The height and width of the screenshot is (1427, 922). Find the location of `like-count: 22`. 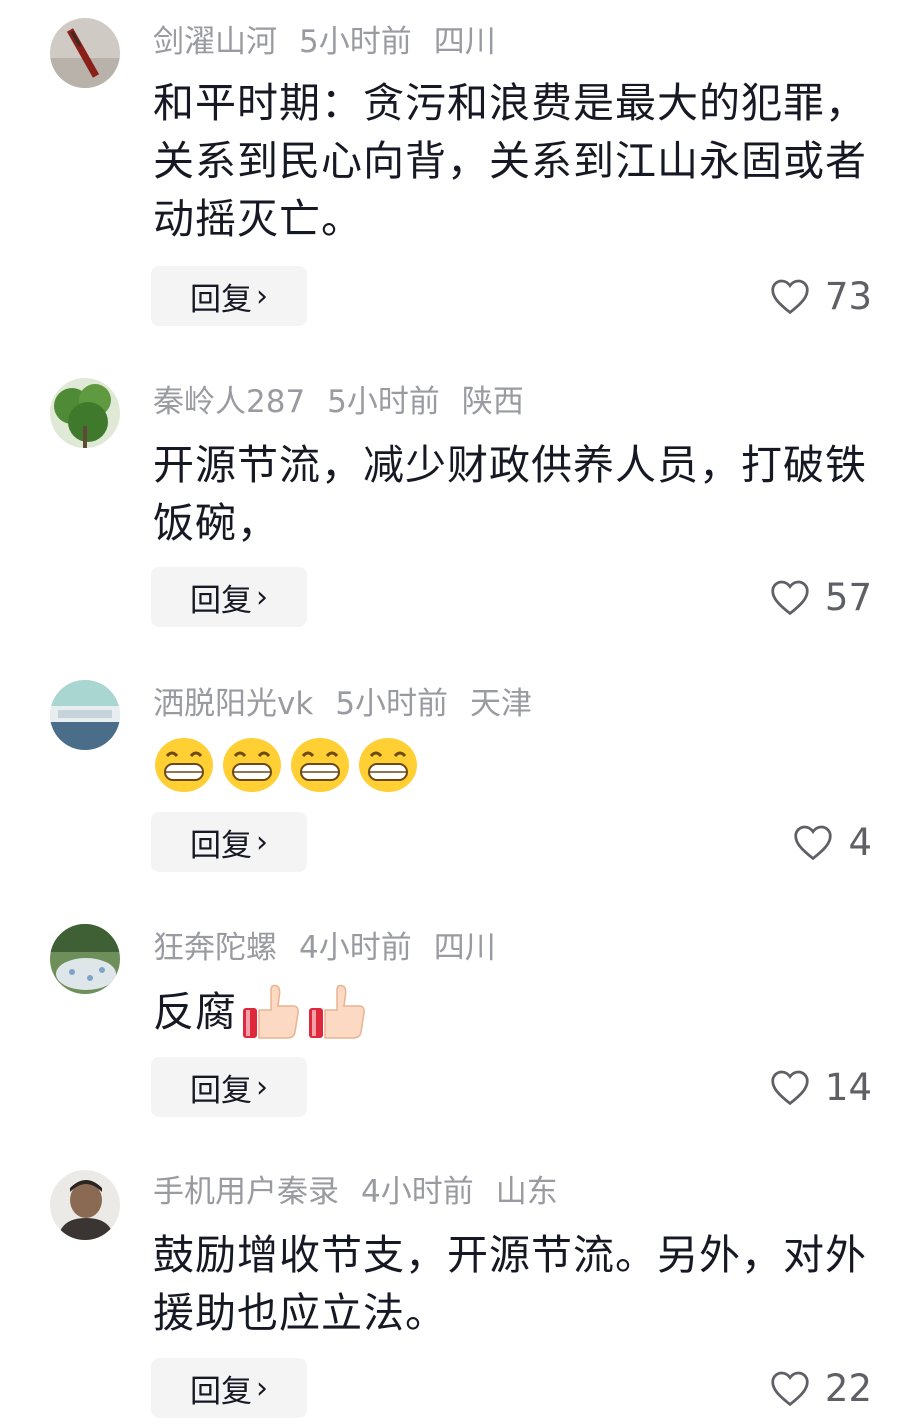

like-count: 22 is located at coordinates (848, 1388).